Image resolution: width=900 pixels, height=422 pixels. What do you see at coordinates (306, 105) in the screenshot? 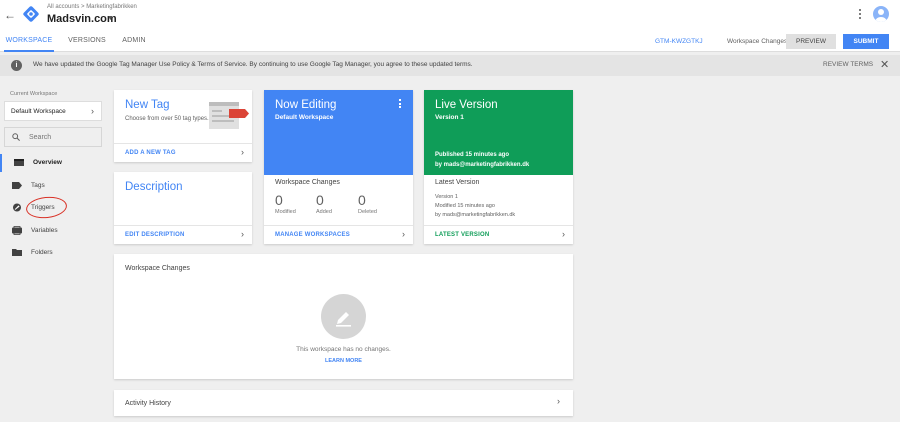
I see `now-editing-title: Now Editing` at bounding box center [306, 105].